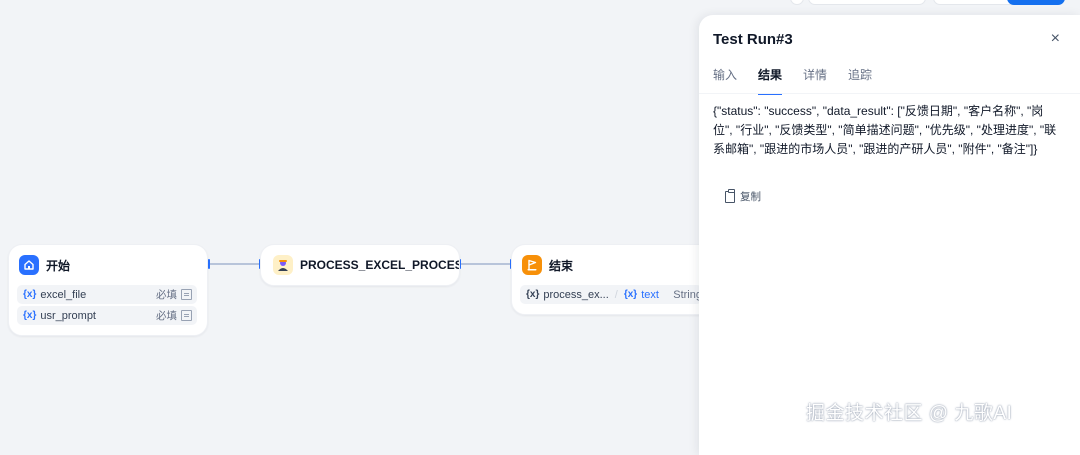 The image size is (1080, 455). What do you see at coordinates (725, 80) in the screenshot?
I see `tab-input: 输入` at bounding box center [725, 80].